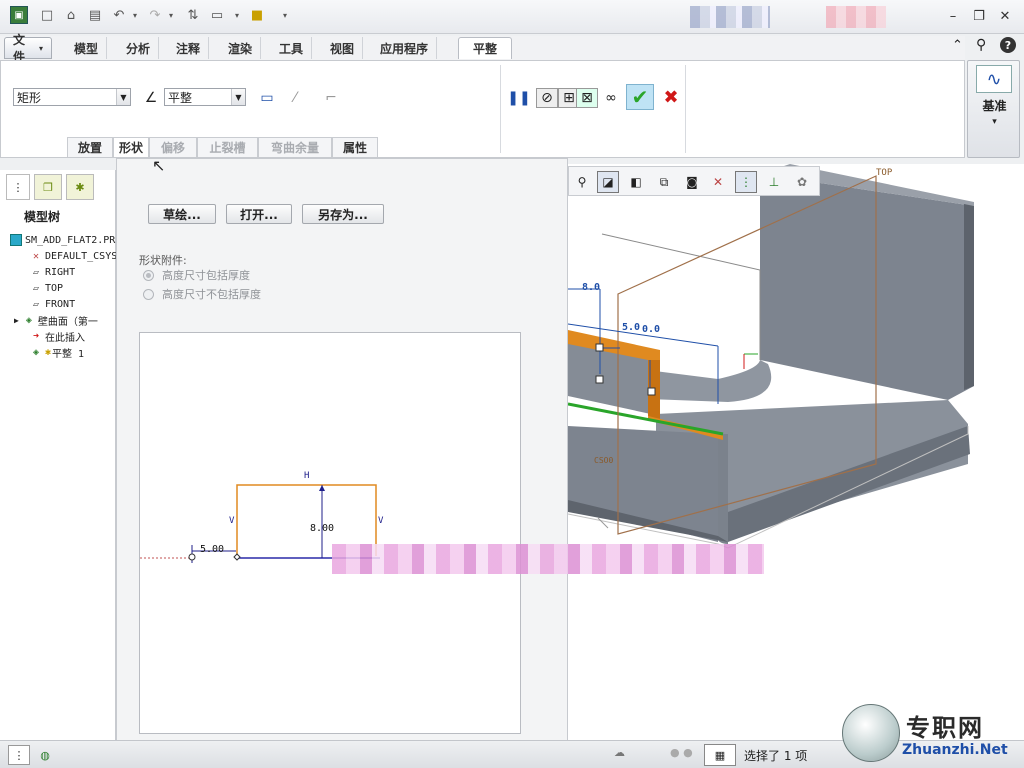 The height and width of the screenshot is (768, 1024). I want to click on shape-select: 矩形 ▼, so click(72, 97).